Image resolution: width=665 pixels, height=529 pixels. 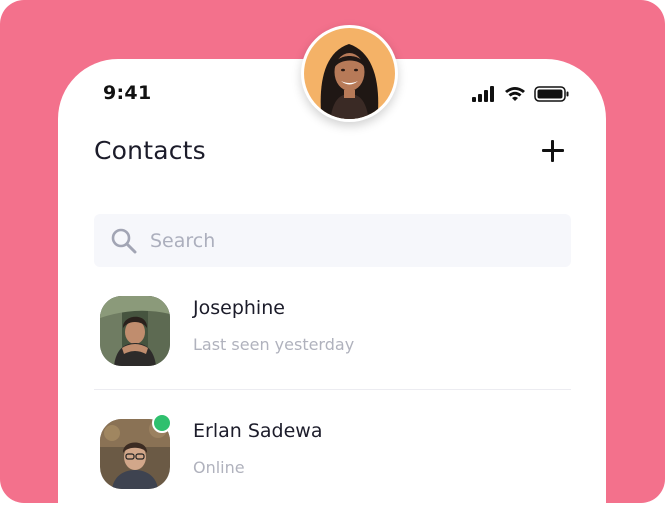 What do you see at coordinates (350, 240) in the screenshot?
I see `search-input` at bounding box center [350, 240].